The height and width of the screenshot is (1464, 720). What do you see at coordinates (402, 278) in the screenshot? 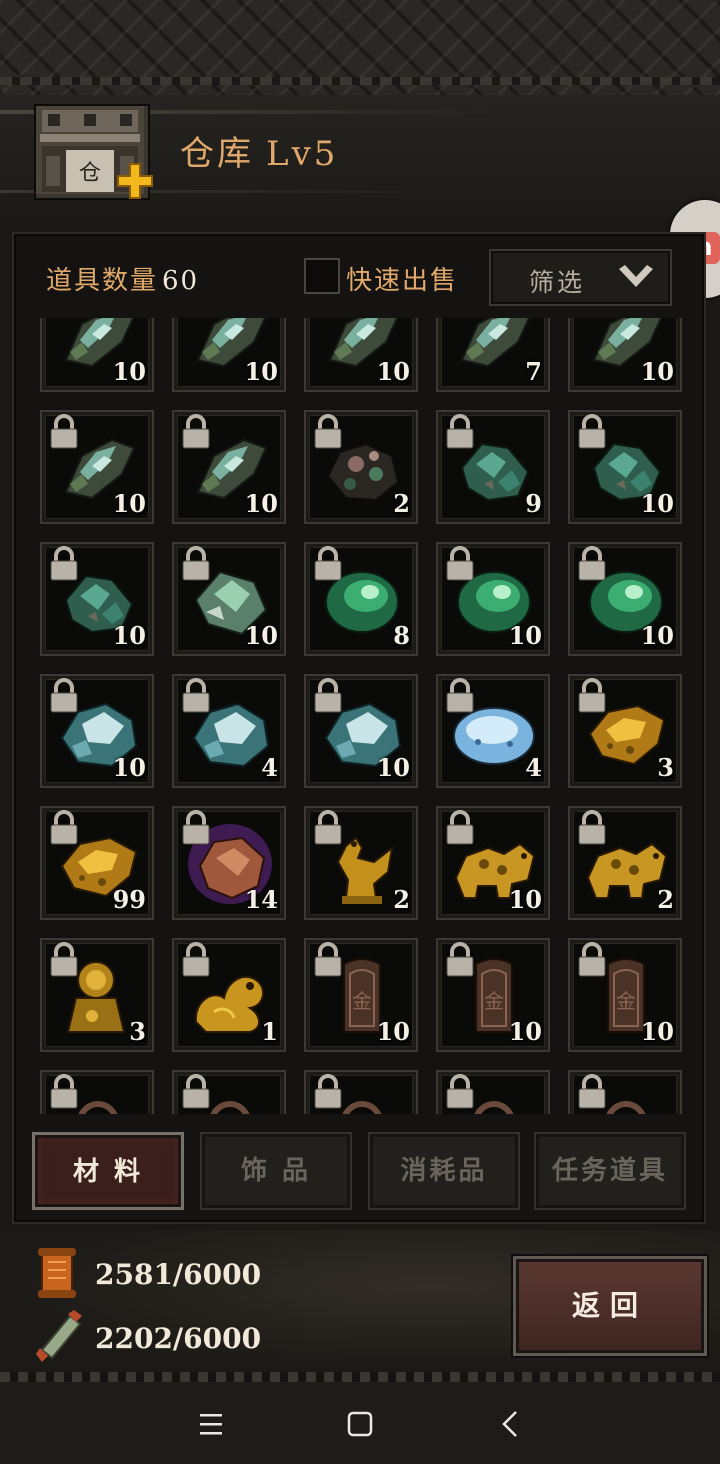
I see `quick-sell-label: 快速出售` at bounding box center [402, 278].